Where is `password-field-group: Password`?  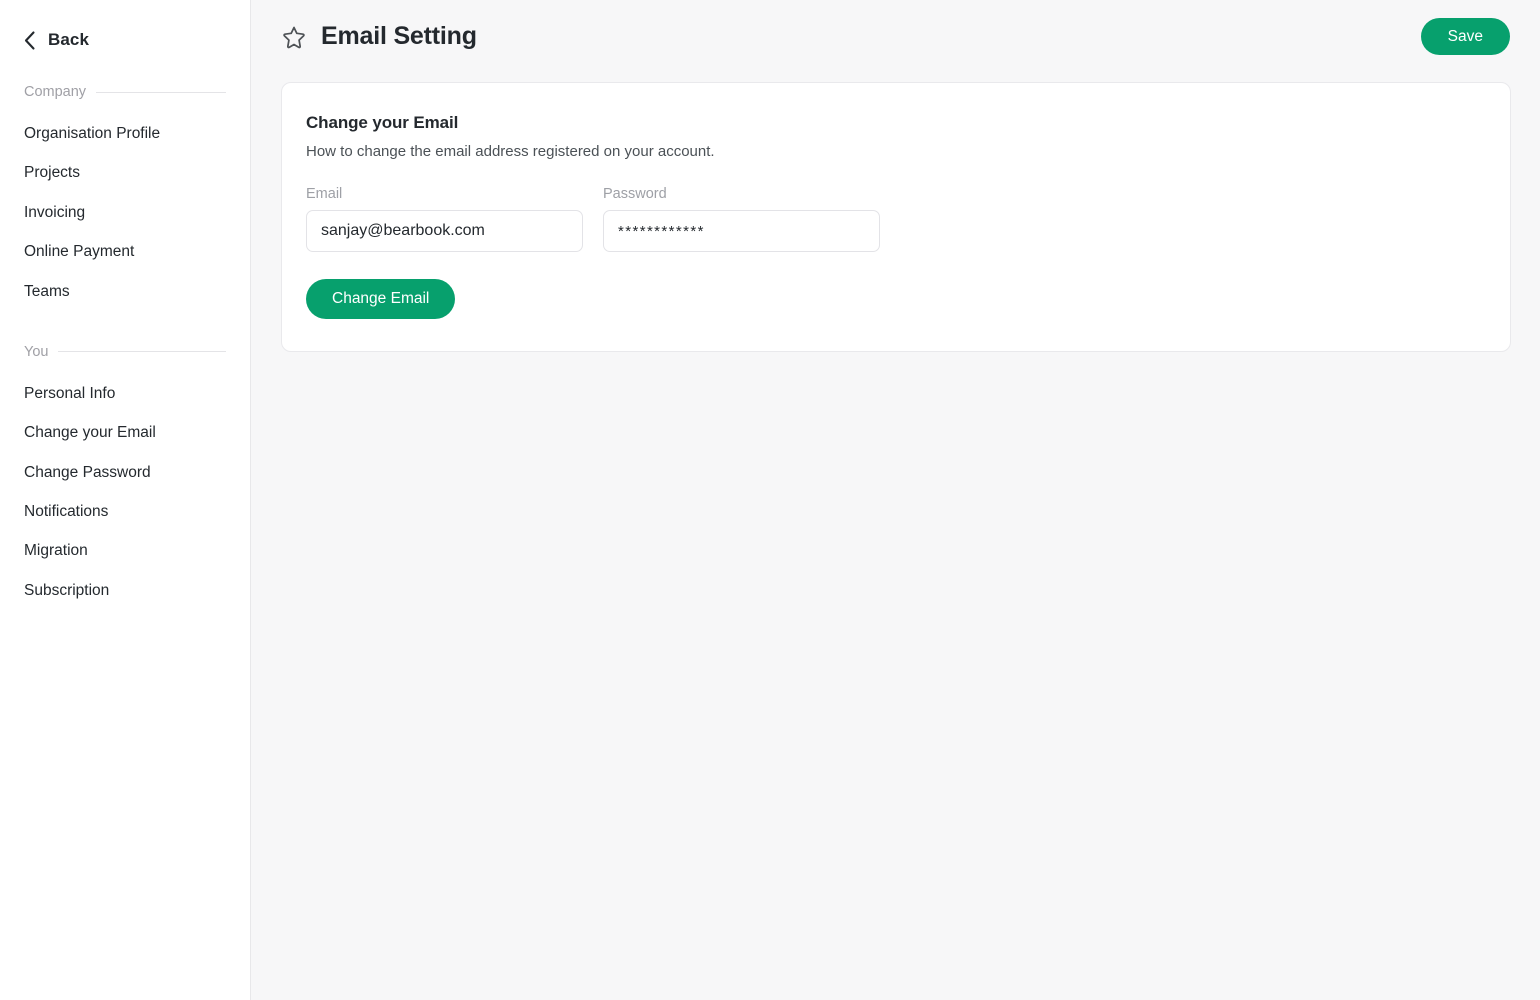 password-field-group: Password is located at coordinates (741, 219).